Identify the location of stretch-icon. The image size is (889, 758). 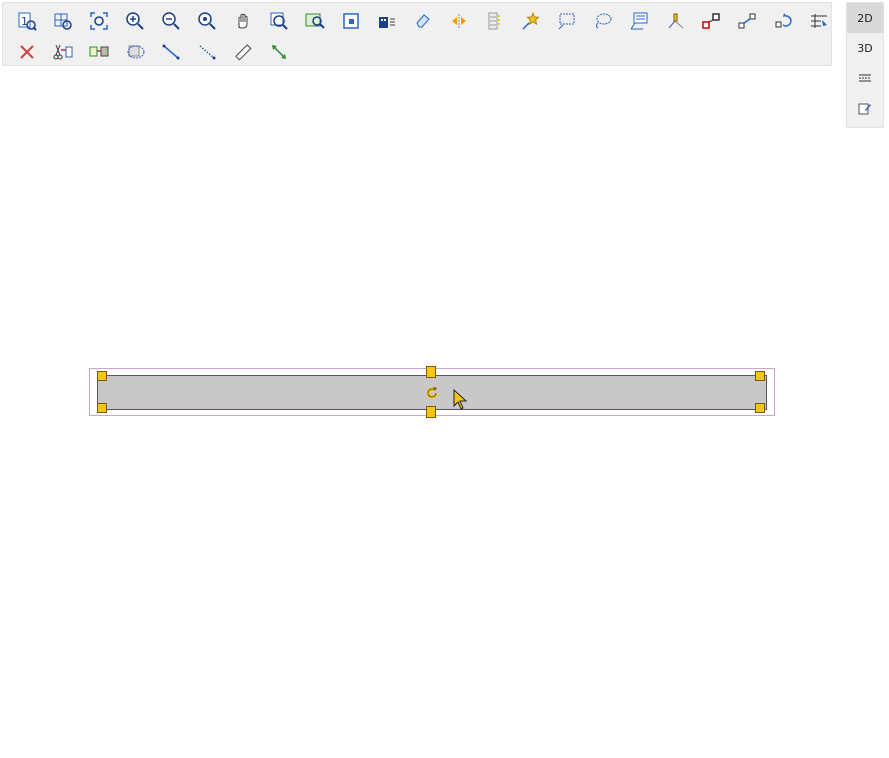
(747, 21).